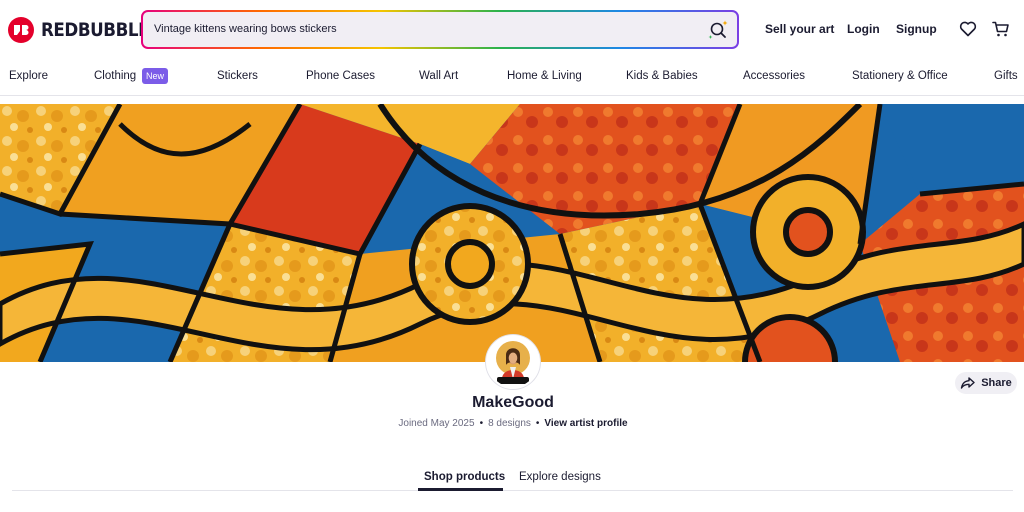  What do you see at coordinates (438, 76) in the screenshot?
I see `nav-item-wall-art: Wall Art` at bounding box center [438, 76].